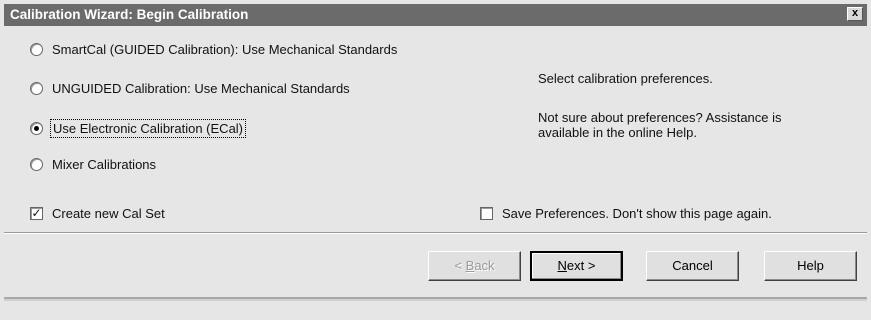 The image size is (871, 320). Describe the element at coordinates (435, 233) in the screenshot. I see `footer-divider` at that location.